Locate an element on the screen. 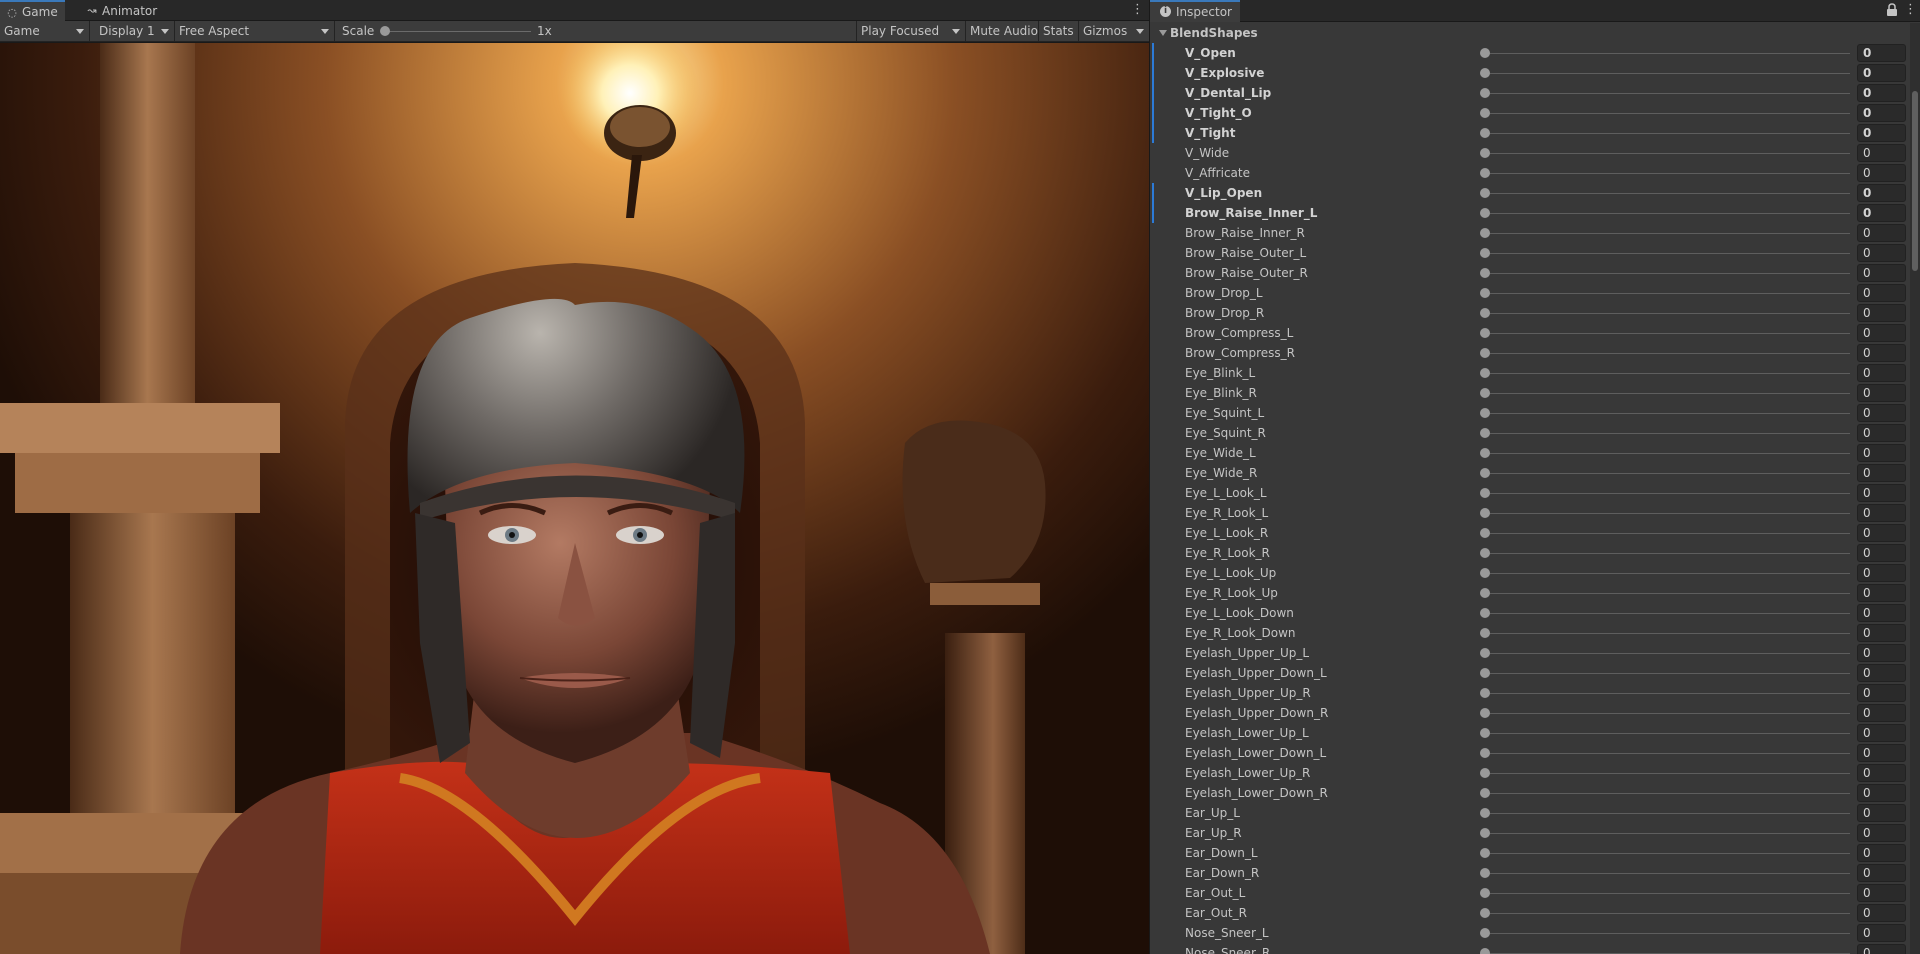 The height and width of the screenshot is (954, 1920). view-mode-dropdown: Game is located at coordinates (45, 31).